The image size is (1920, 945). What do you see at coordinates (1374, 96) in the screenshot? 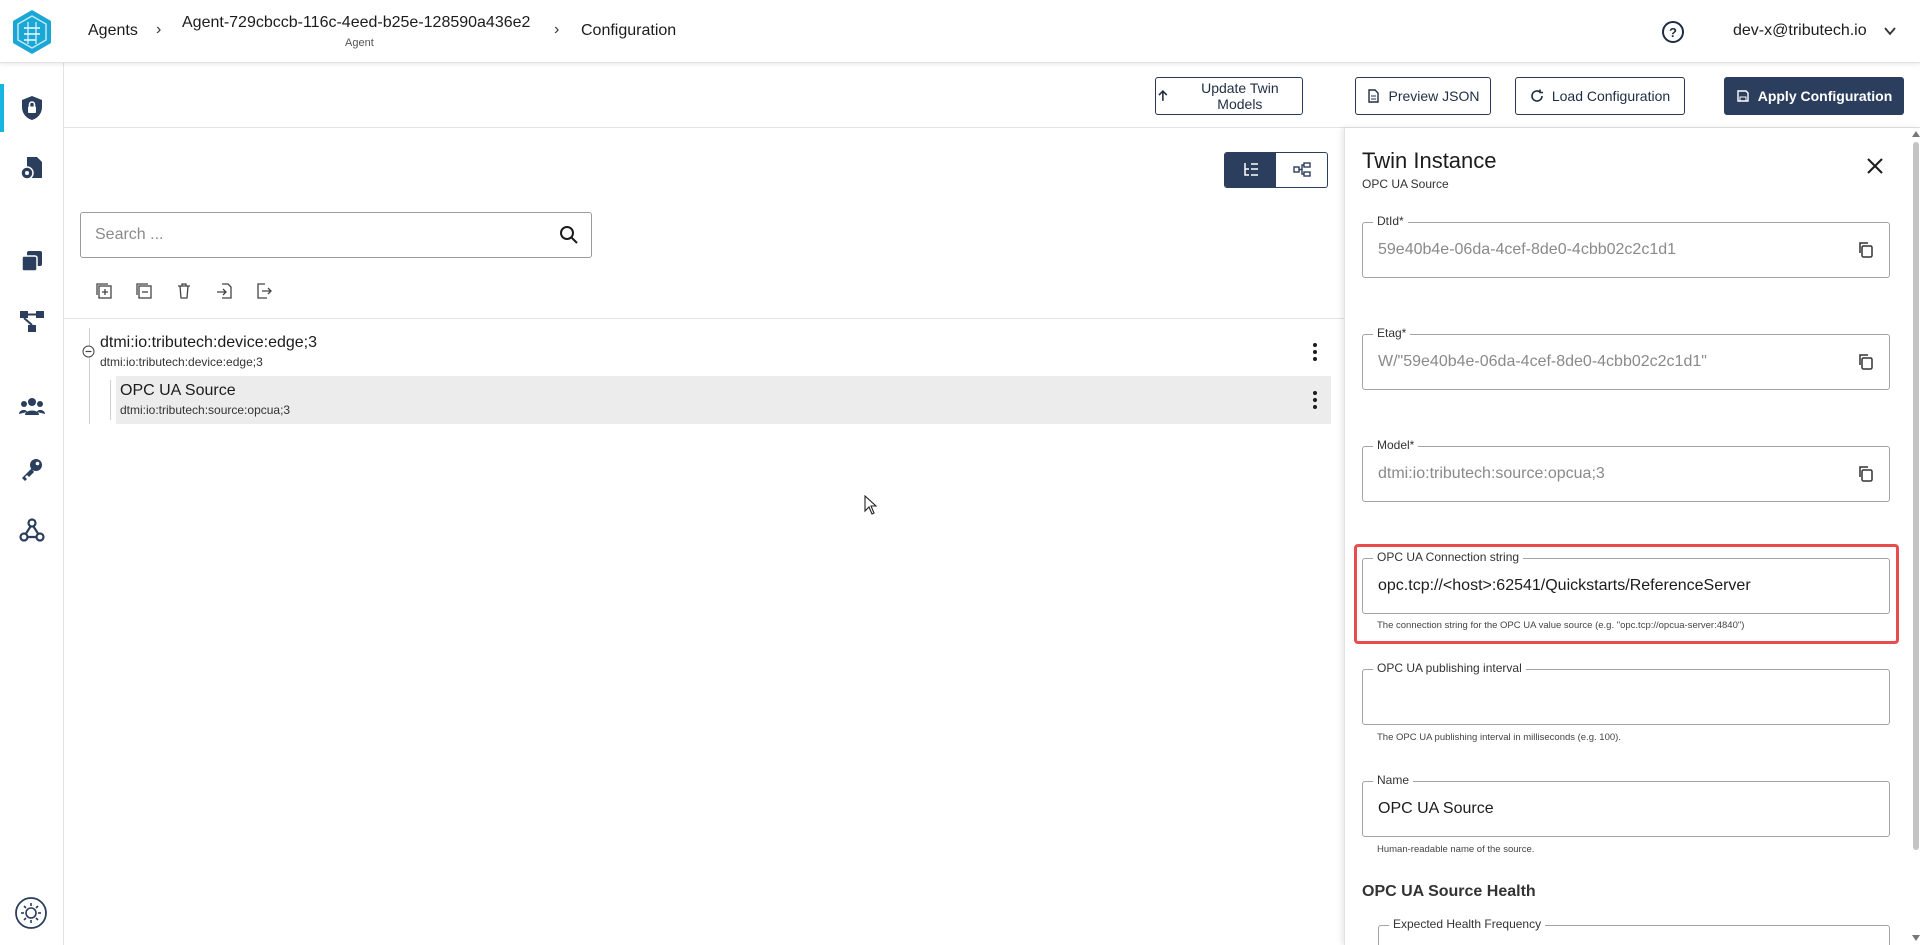
I see `file-icon` at bounding box center [1374, 96].